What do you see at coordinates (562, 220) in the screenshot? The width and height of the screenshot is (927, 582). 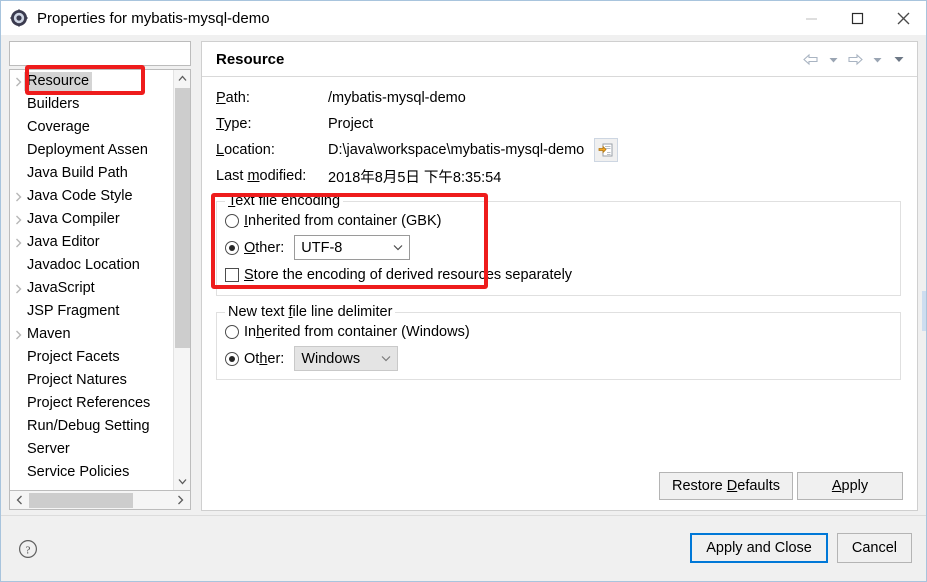 I see `encoding-inherited-row: Inherited from container (GBK)` at bounding box center [562, 220].